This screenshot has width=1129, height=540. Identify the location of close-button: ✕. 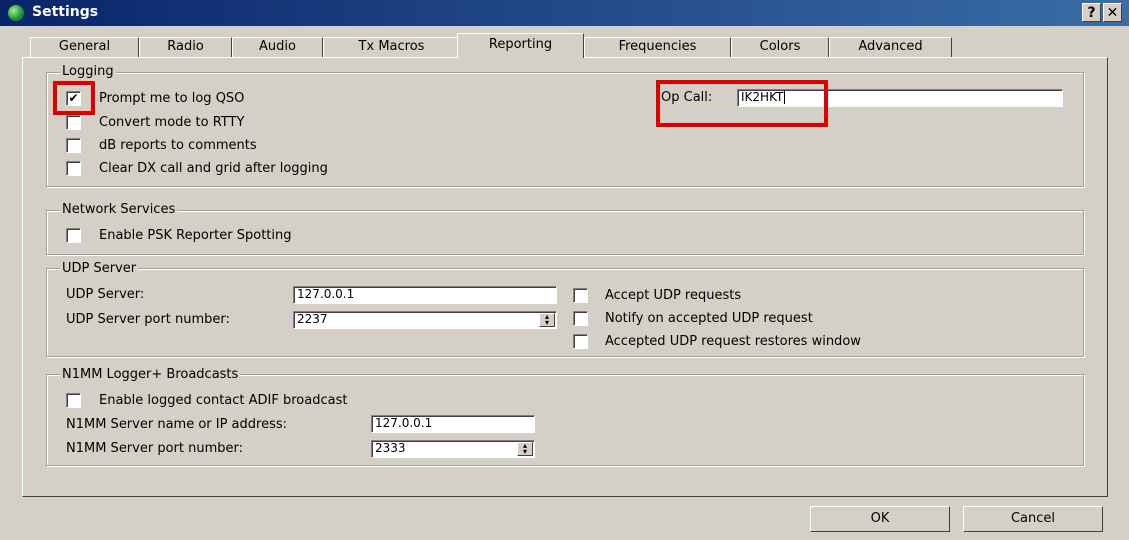
(1112, 12).